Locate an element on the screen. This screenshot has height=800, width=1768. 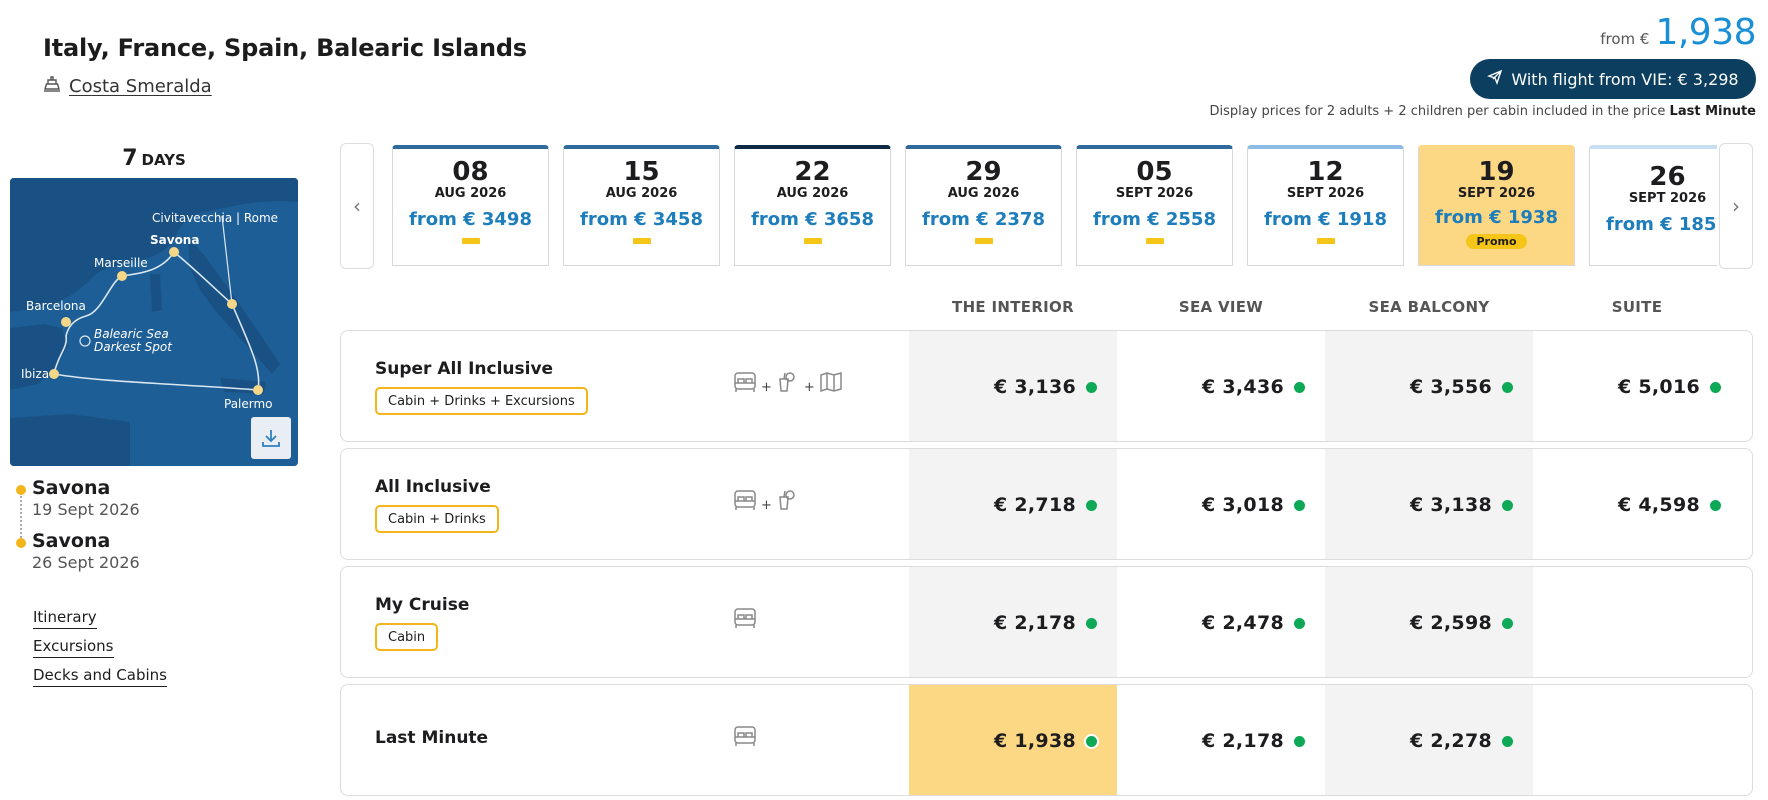
with-flight-button: With flight from VIE: € 3,298 is located at coordinates (1613, 79).